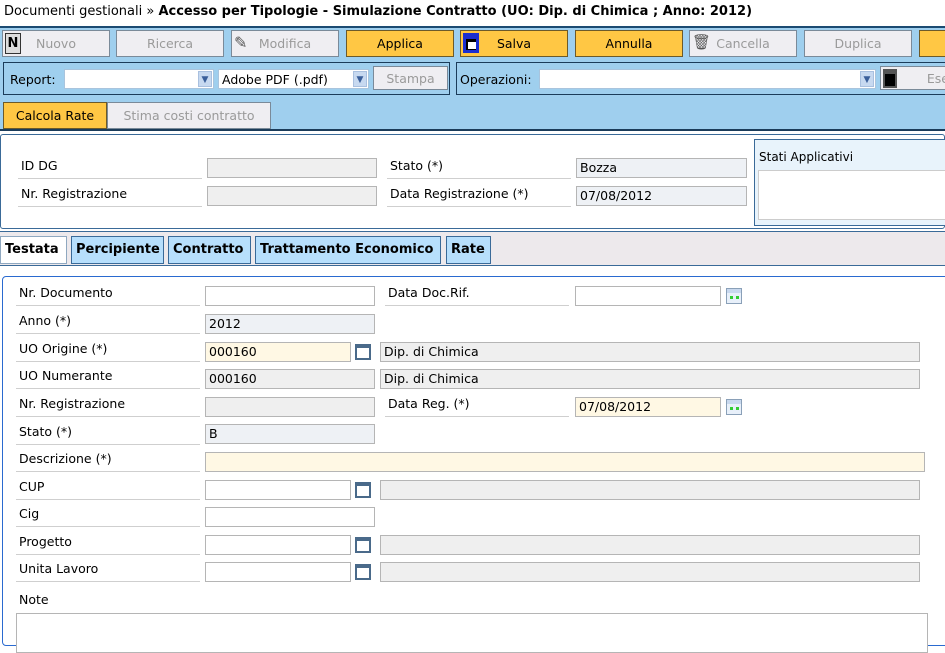 The height and width of the screenshot is (653, 945). I want to click on report-select: ▼, so click(139, 79).